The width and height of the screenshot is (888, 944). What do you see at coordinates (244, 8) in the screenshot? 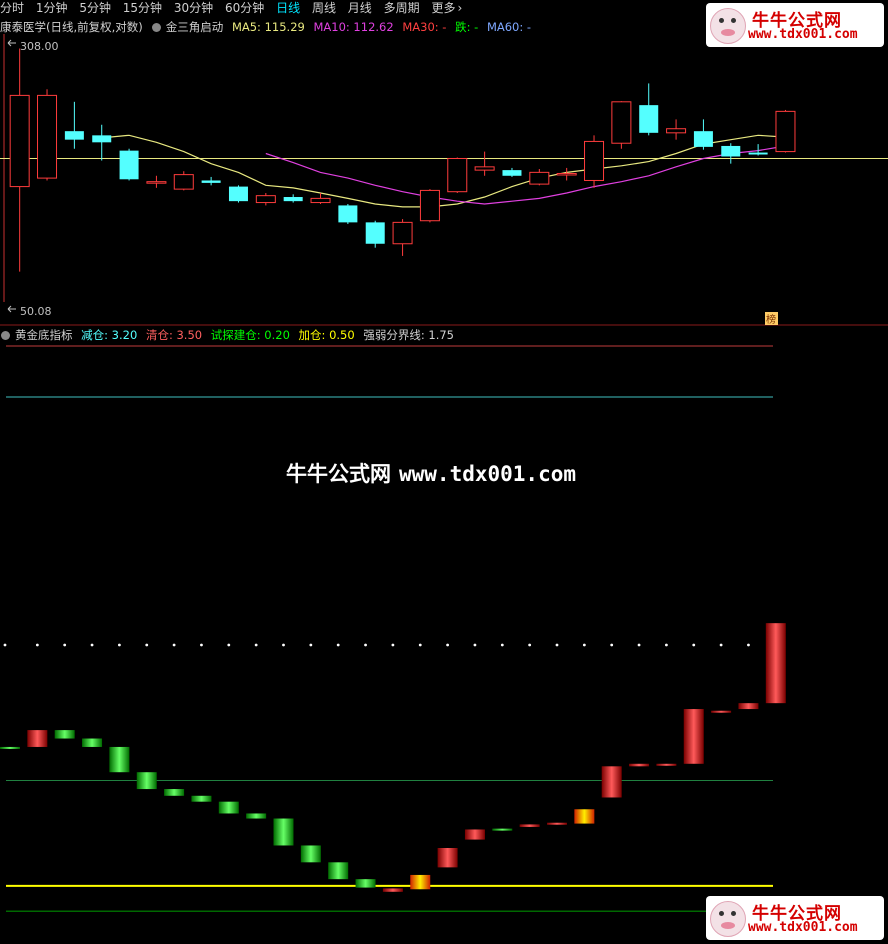
I see `tab-period: 60分钟` at bounding box center [244, 8].